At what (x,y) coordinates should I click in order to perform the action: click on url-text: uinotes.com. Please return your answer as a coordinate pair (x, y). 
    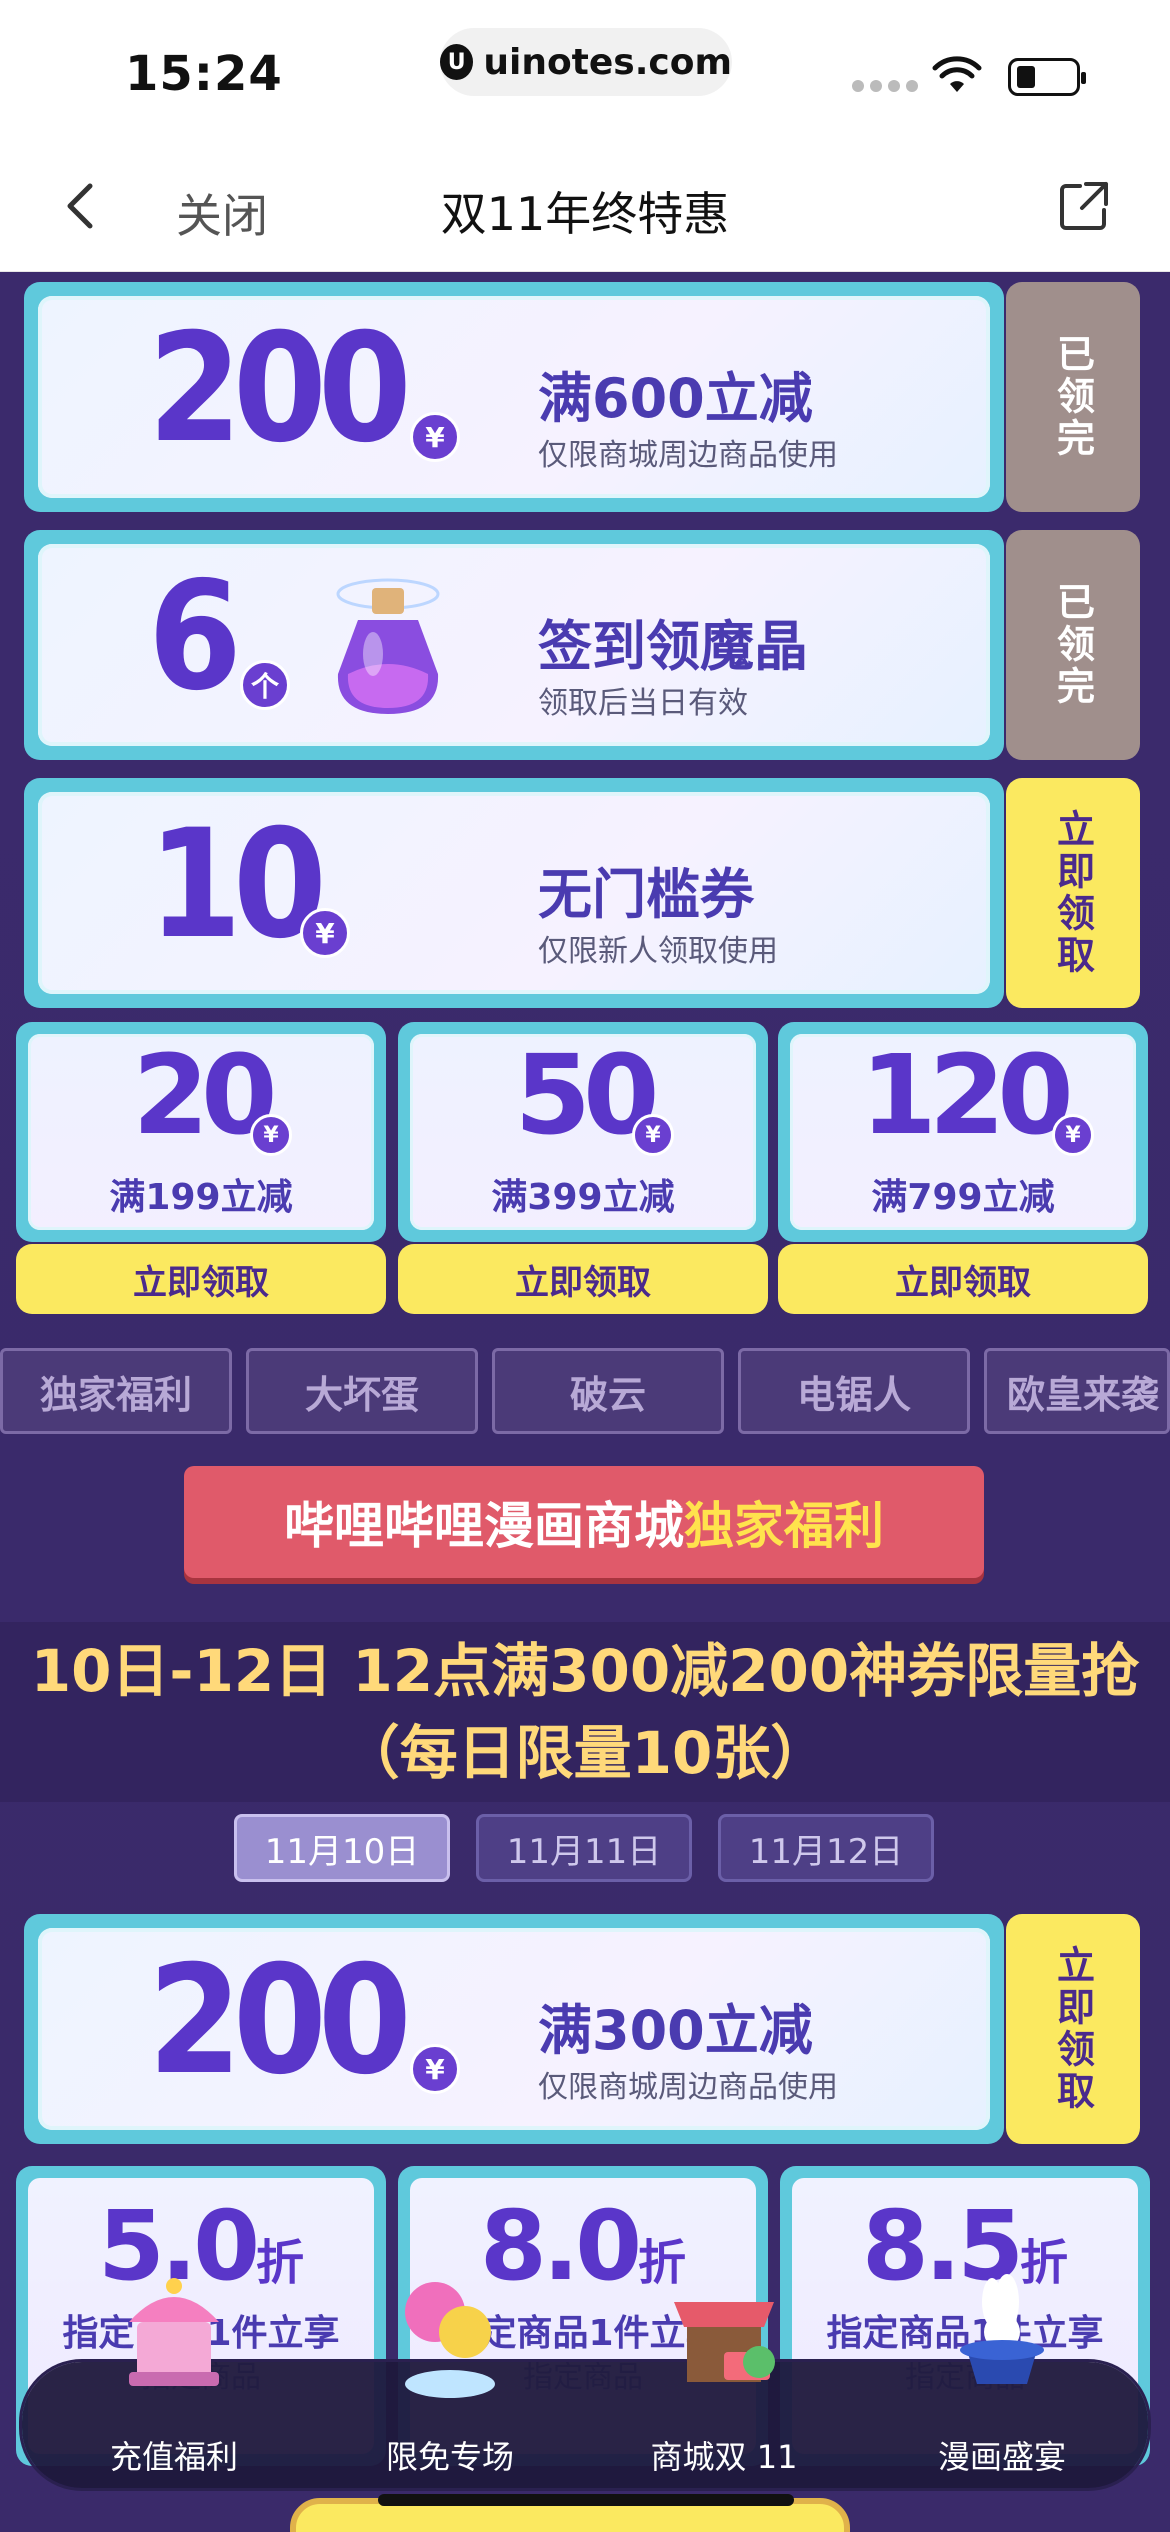
    Looking at the image, I should click on (607, 62).